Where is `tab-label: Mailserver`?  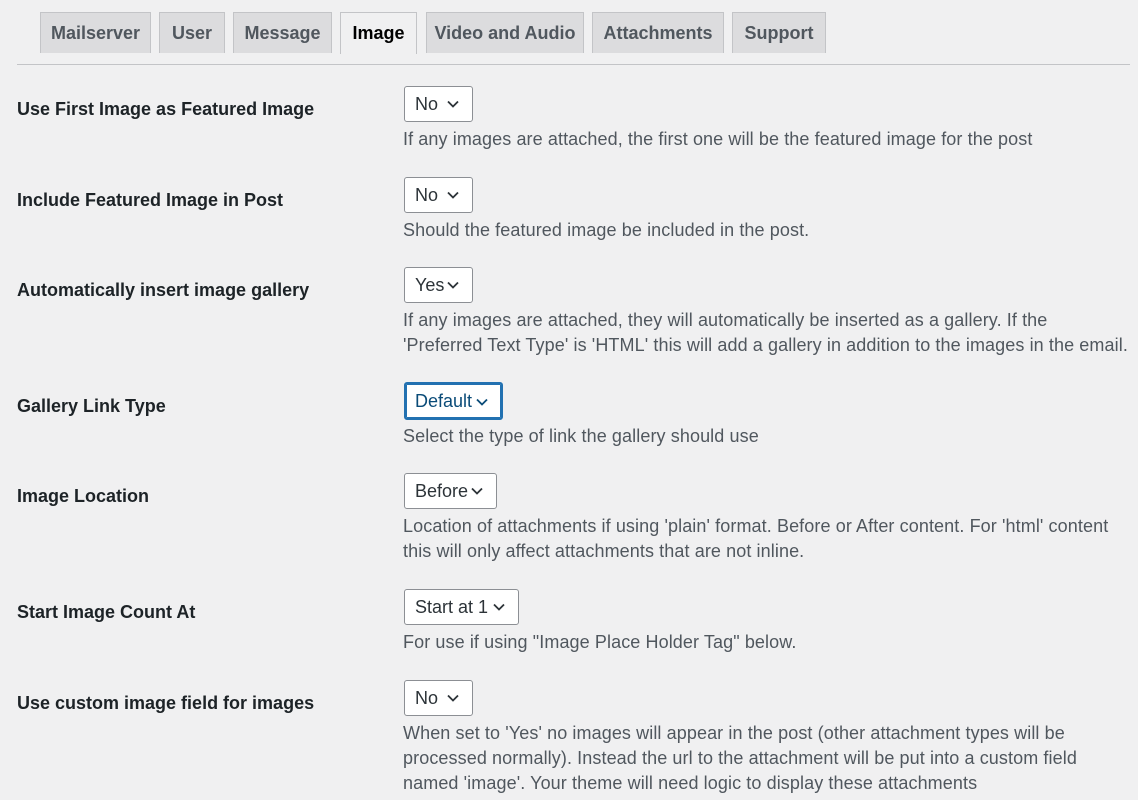
tab-label: Mailserver is located at coordinates (95, 32).